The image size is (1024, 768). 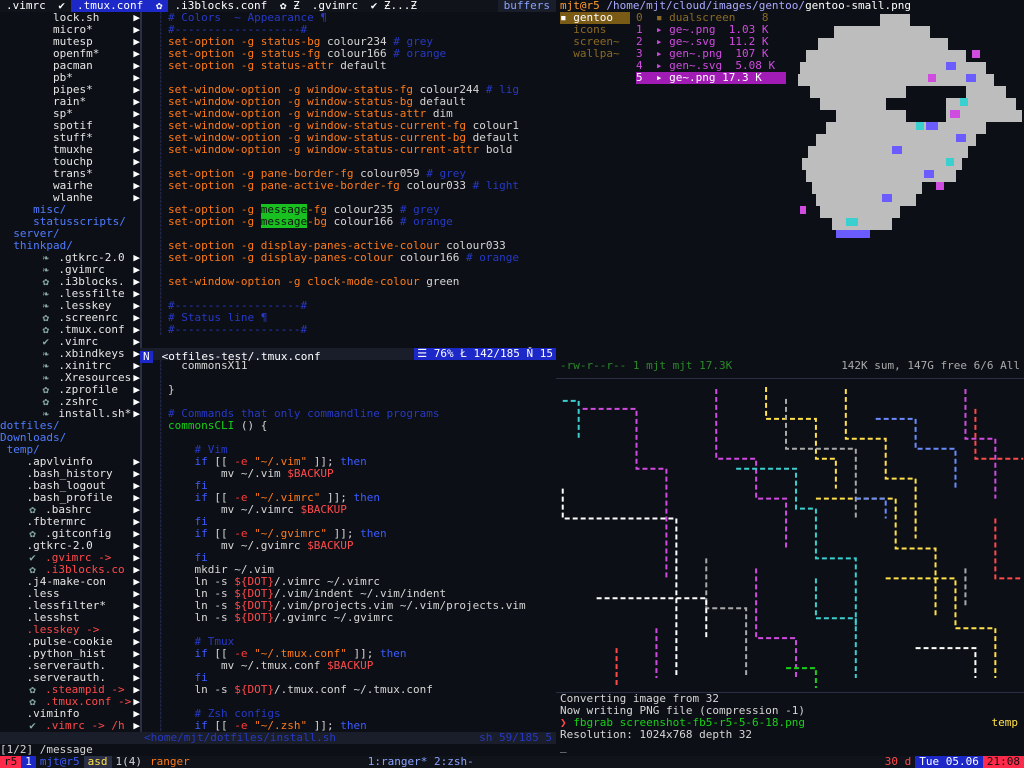 What do you see at coordinates (70, 78) in the screenshot?
I see `tree-file: pb* ▶` at bounding box center [70, 78].